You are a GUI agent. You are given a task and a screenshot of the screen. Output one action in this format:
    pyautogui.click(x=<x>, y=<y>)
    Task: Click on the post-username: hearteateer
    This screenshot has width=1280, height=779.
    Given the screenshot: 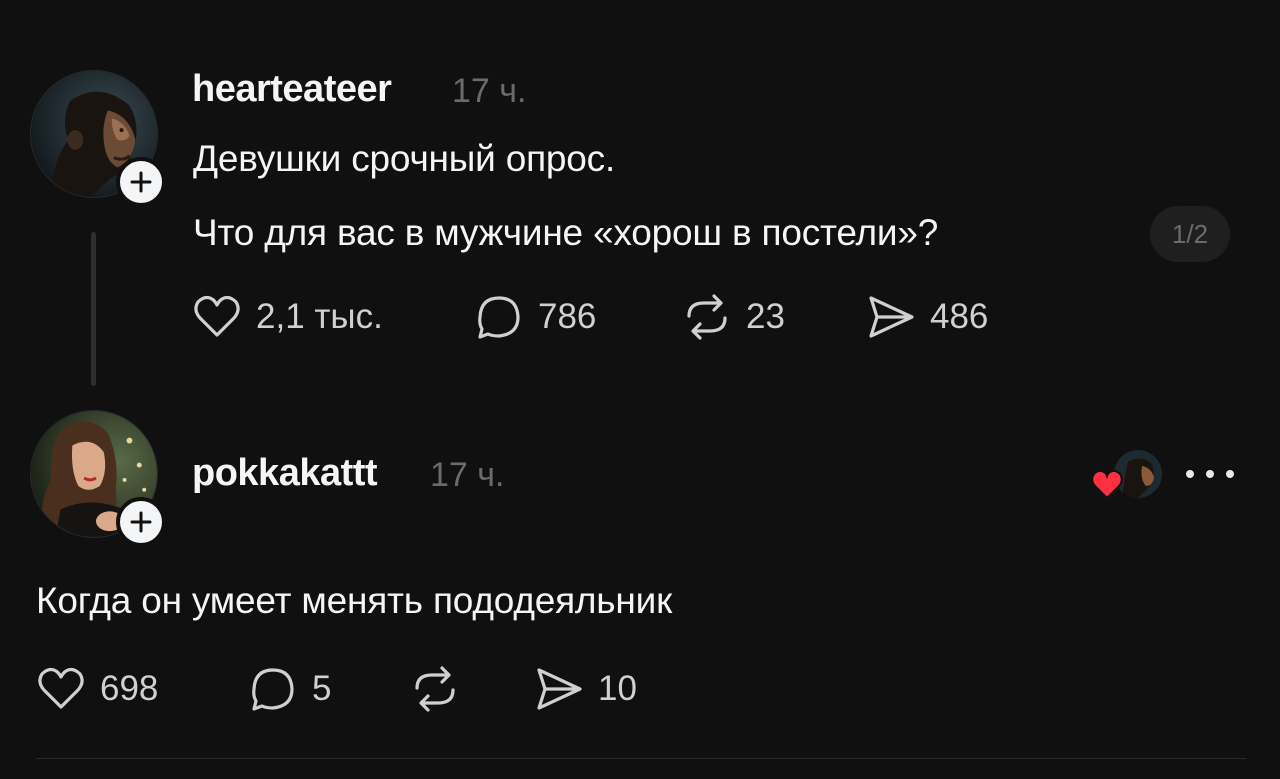 What is the action you would take?
    pyautogui.click(x=292, y=89)
    